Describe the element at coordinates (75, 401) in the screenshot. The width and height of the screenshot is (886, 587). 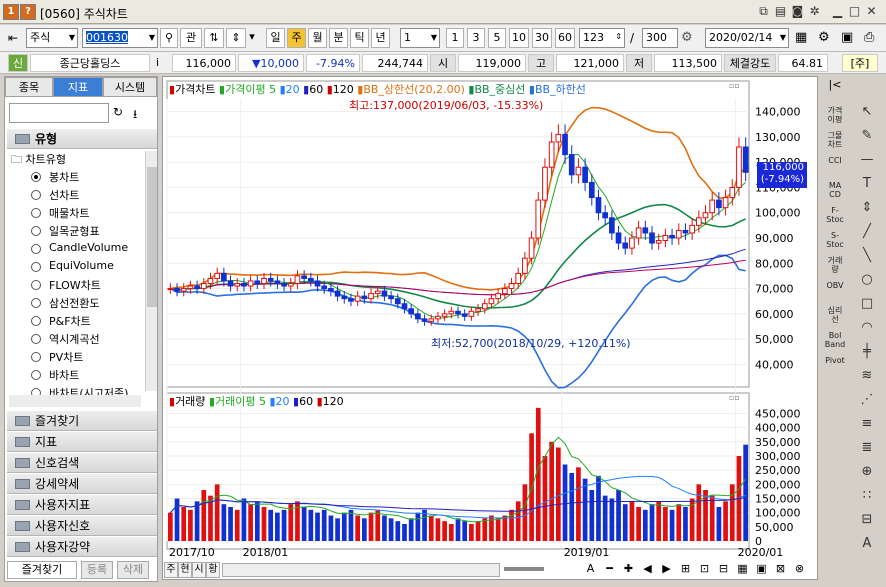
I see `tree-hscrollbar` at that location.